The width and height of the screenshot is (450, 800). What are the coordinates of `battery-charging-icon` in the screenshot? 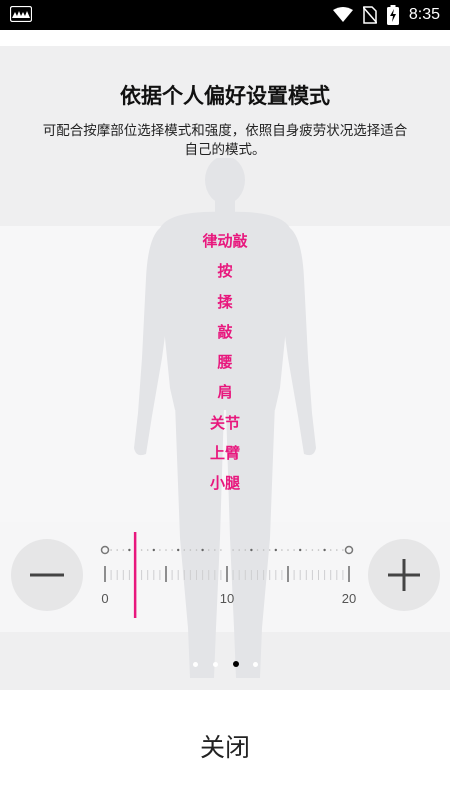 It's located at (392, 15).